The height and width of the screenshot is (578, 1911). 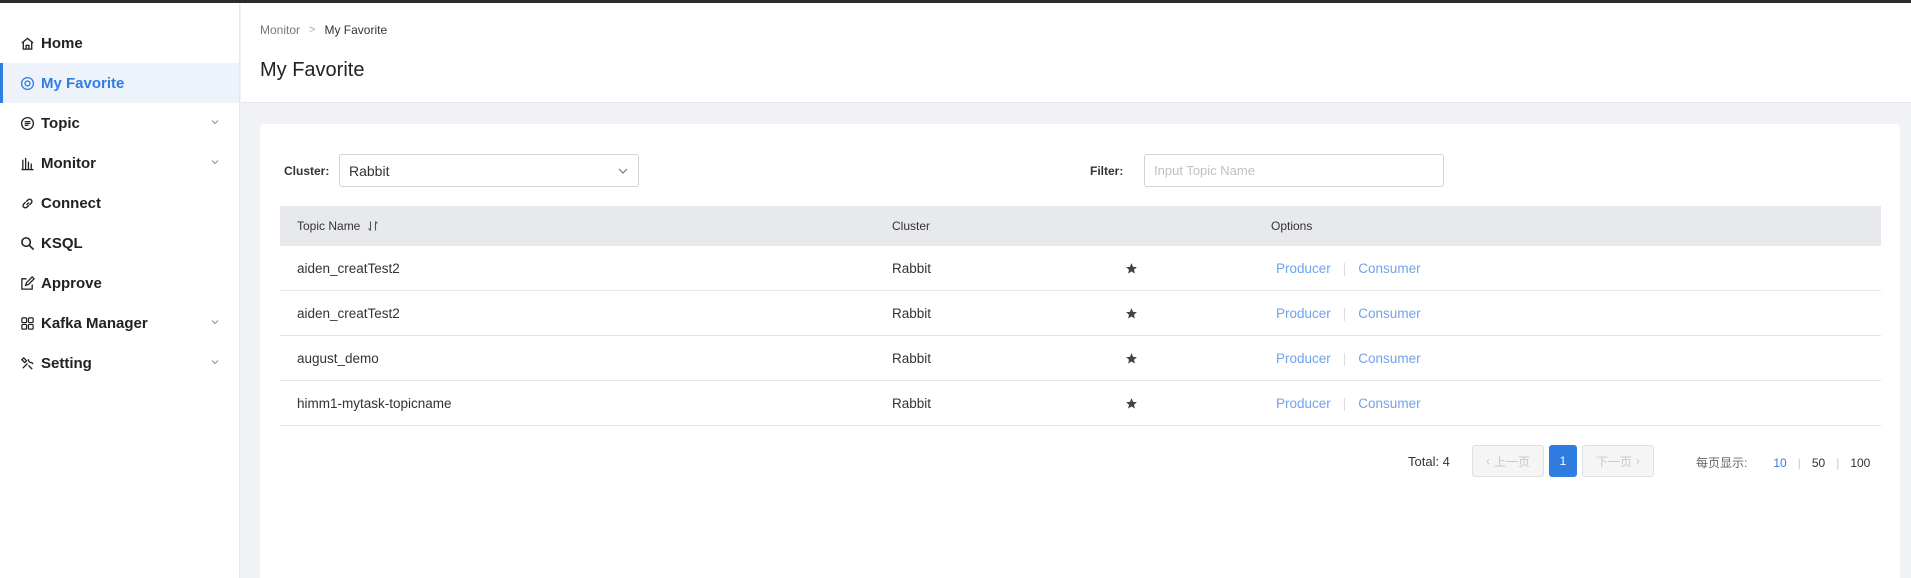 I want to click on page-size-selector: 每页显示: 10 | 50 | 100, so click(x=1783, y=462).